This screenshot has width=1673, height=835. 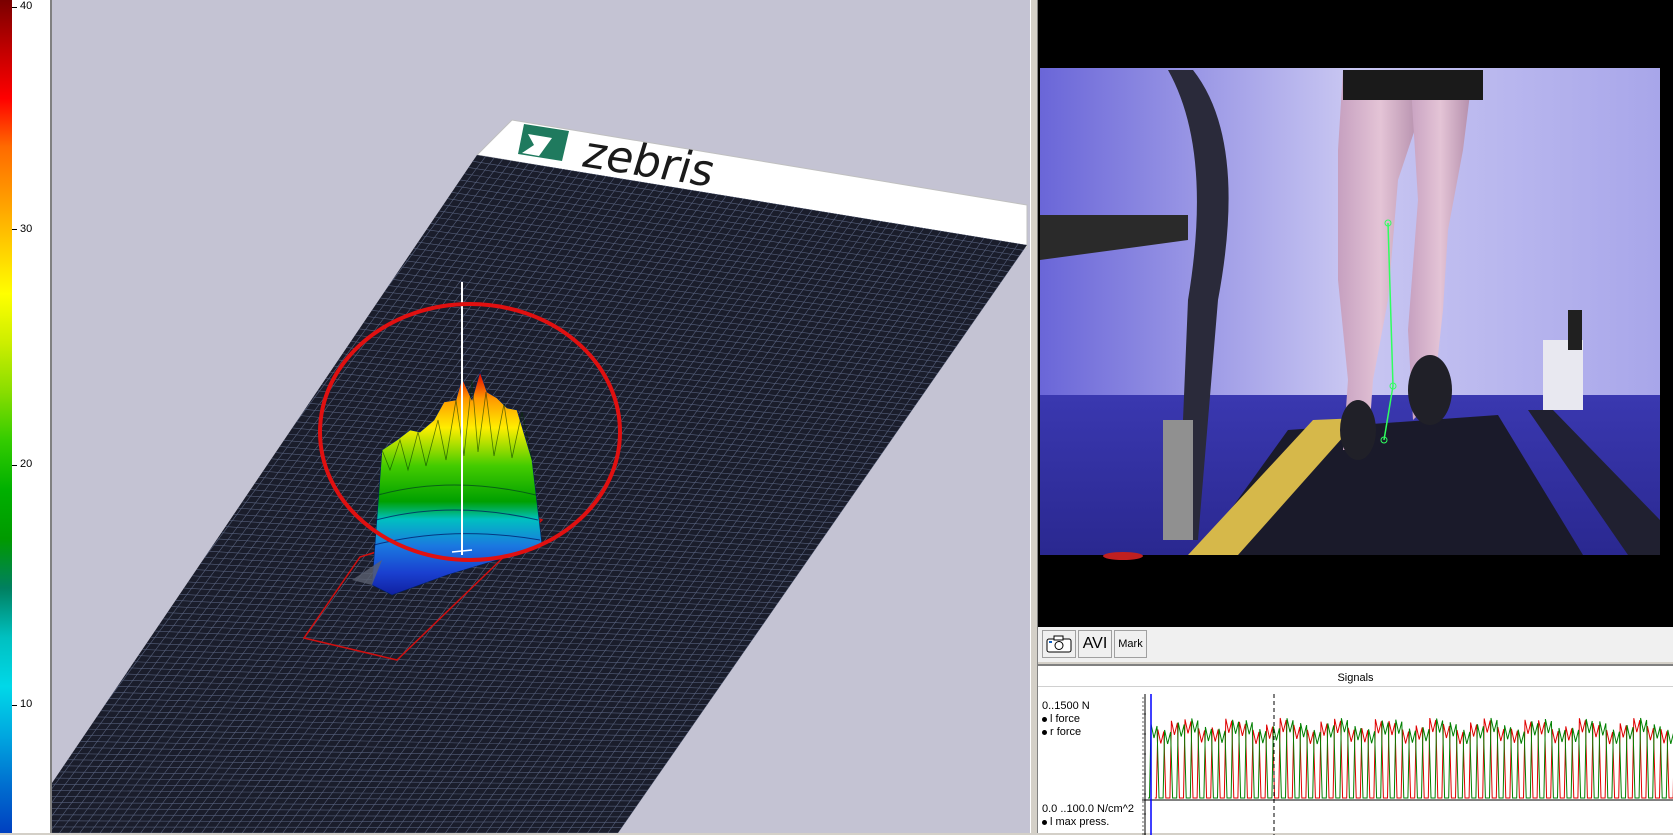 What do you see at coordinates (1088, 809) in the screenshot?
I see `pressure-range-label: 0.0 ..100.0 N/cm^2` at bounding box center [1088, 809].